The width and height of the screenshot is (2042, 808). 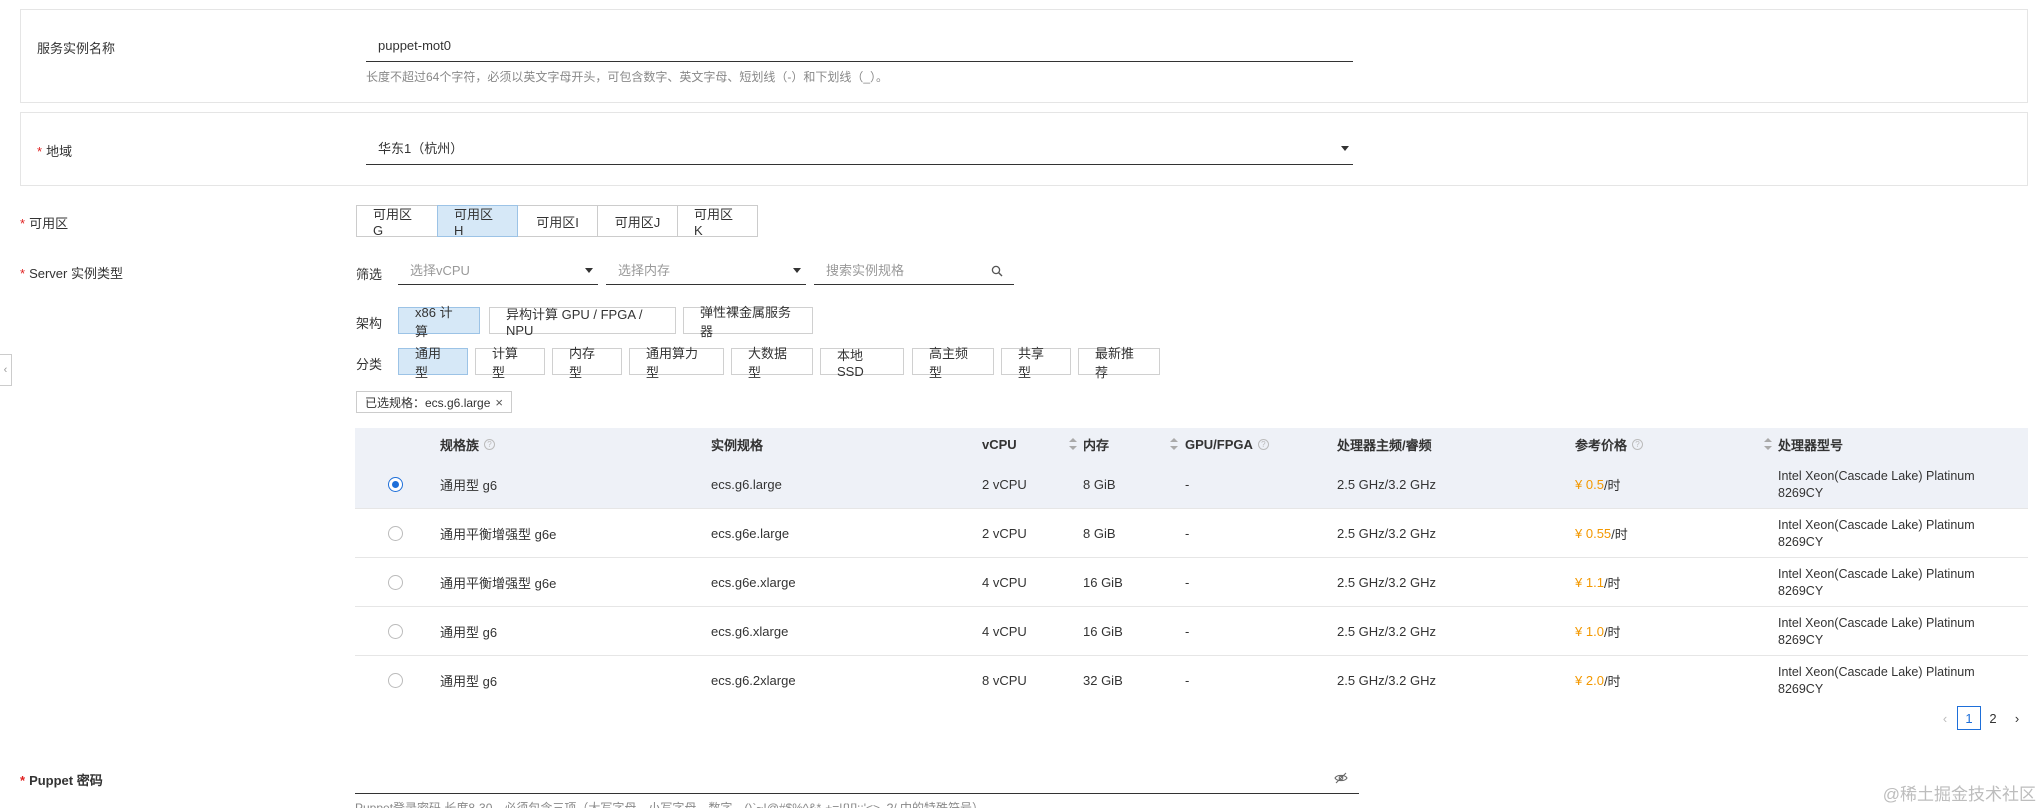 What do you see at coordinates (1004, 680) in the screenshot?
I see `cell-vcpu: 8 vCPU` at bounding box center [1004, 680].